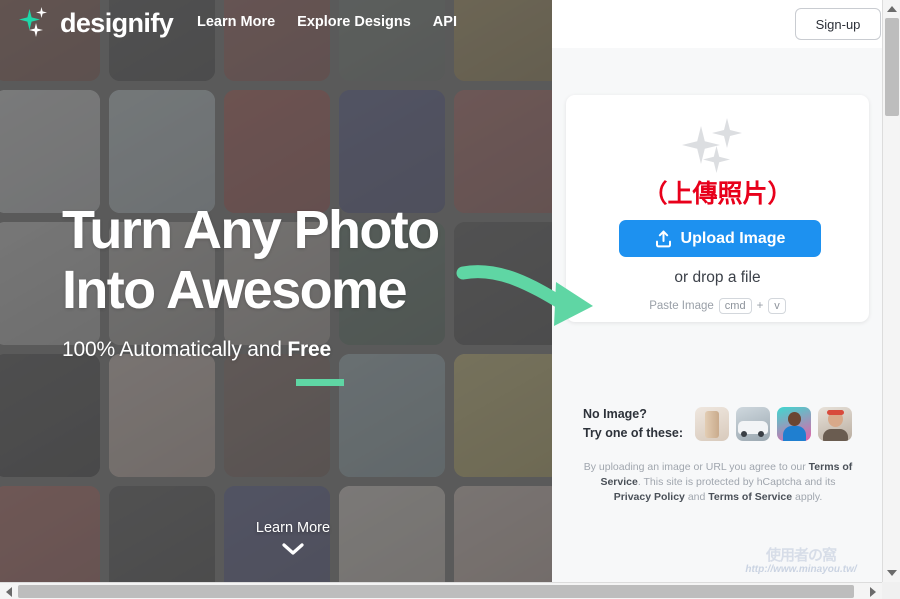  I want to click on sample-label-line-2: Try one of these:, so click(633, 432).